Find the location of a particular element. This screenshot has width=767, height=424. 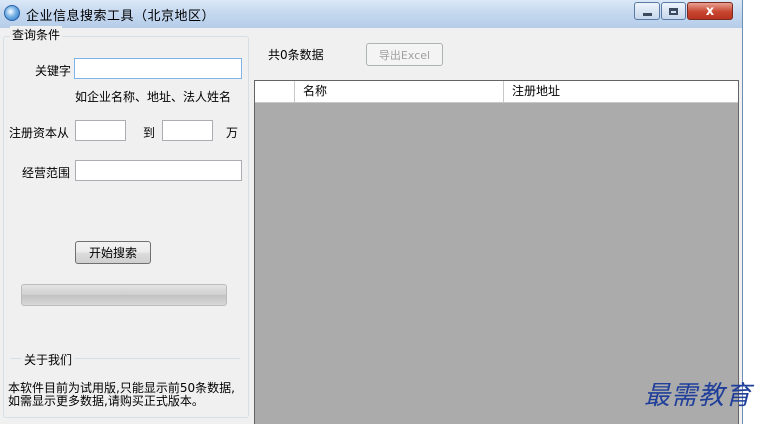

search-progress-bar is located at coordinates (124, 295).